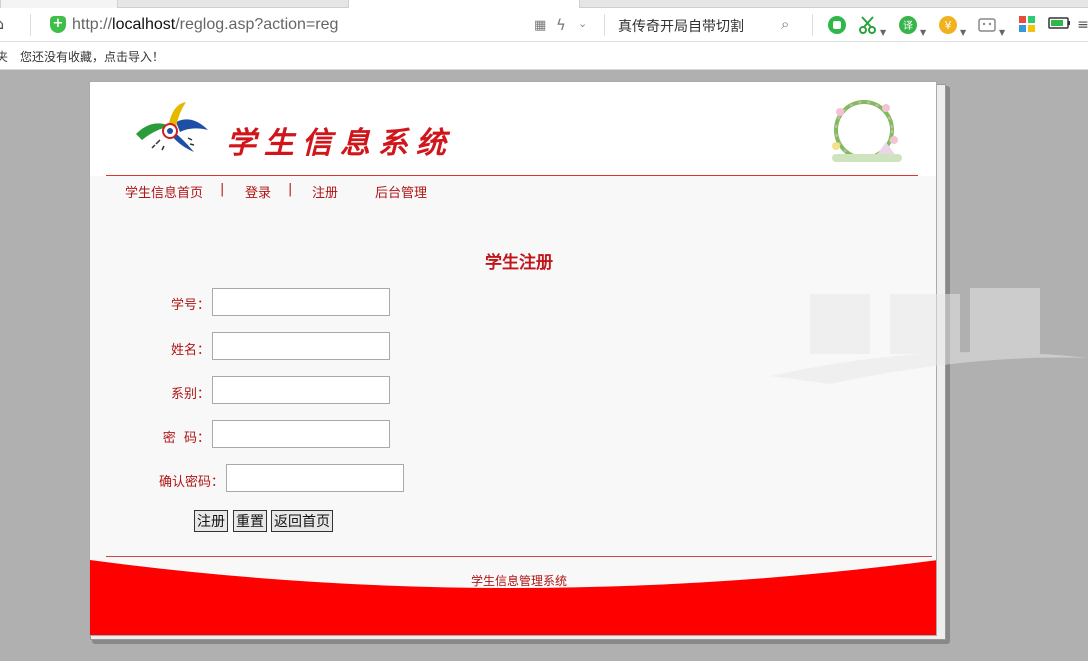  I want to click on name-input, so click(301, 346).